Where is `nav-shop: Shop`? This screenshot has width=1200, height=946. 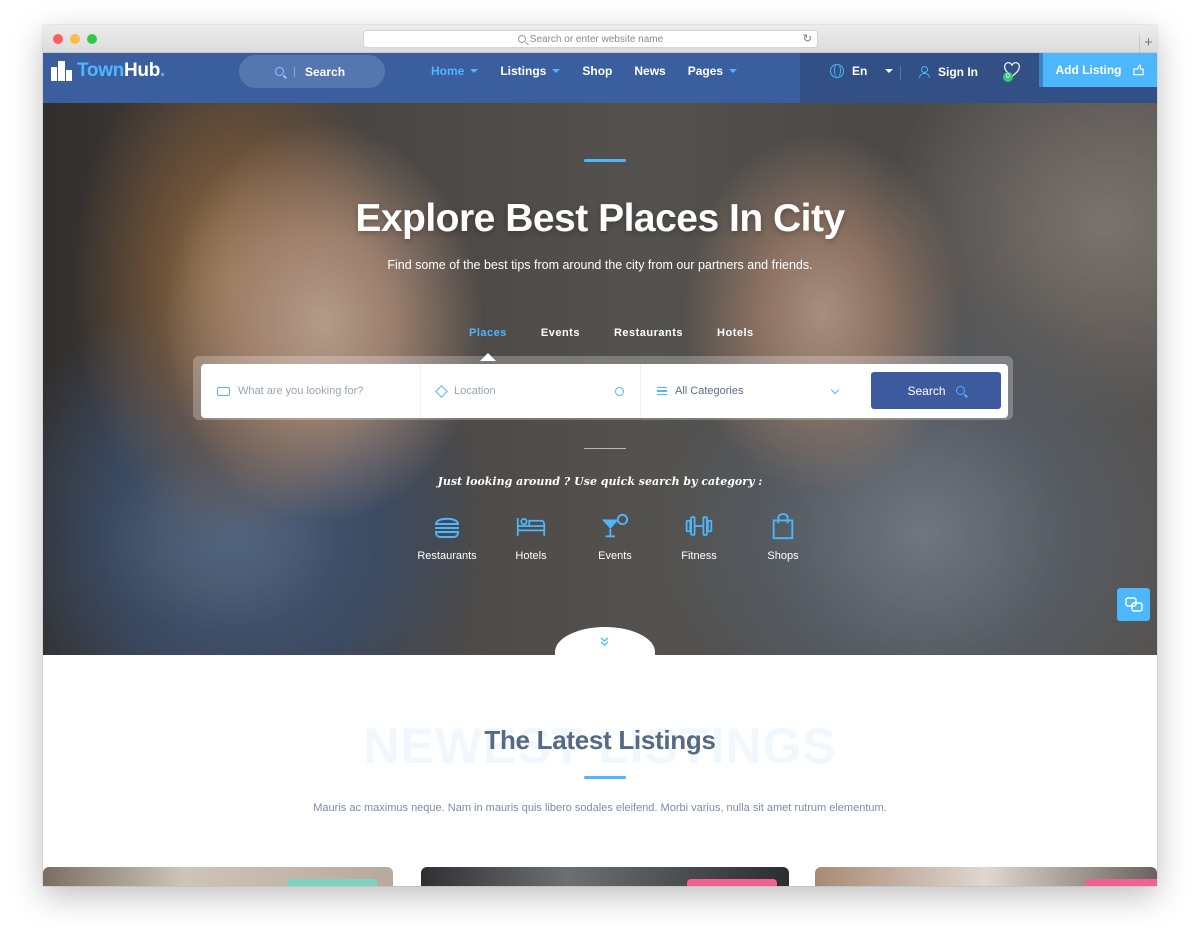
nav-shop: Shop is located at coordinates (597, 71).